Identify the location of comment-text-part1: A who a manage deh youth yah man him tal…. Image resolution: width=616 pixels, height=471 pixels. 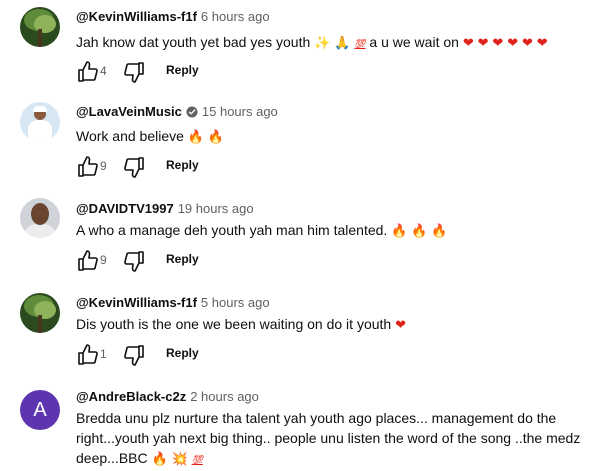
(232, 230).